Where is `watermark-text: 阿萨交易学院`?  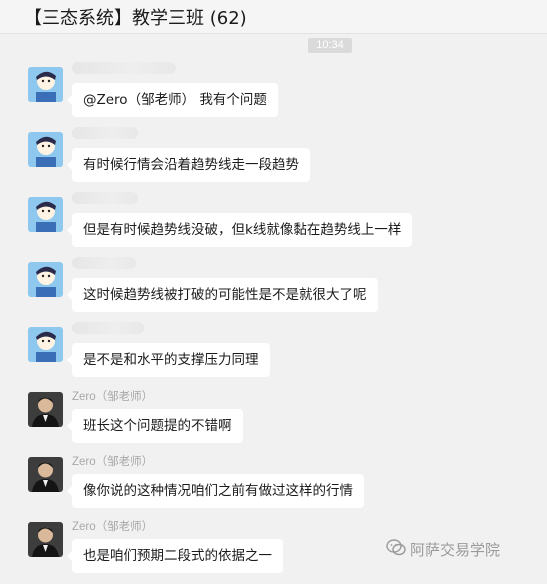 watermark-text: 阿萨交易学院 is located at coordinates (455, 550).